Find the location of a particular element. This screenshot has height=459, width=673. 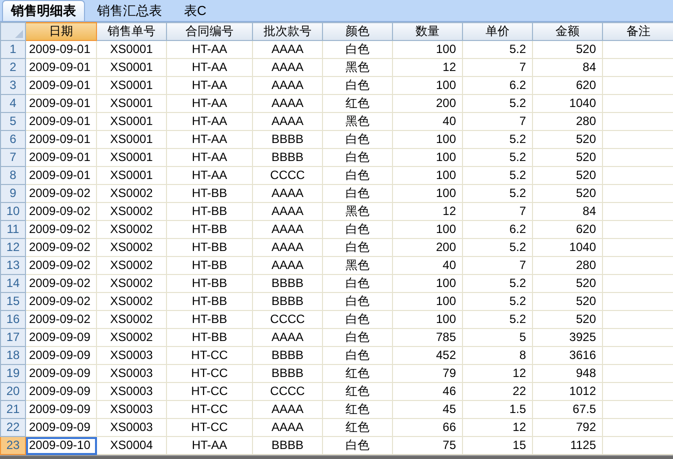

row-number: 11 is located at coordinates (13, 229).